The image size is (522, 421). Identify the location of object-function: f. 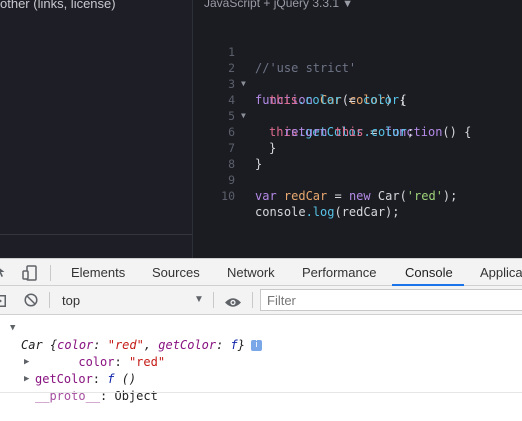
(234, 345).